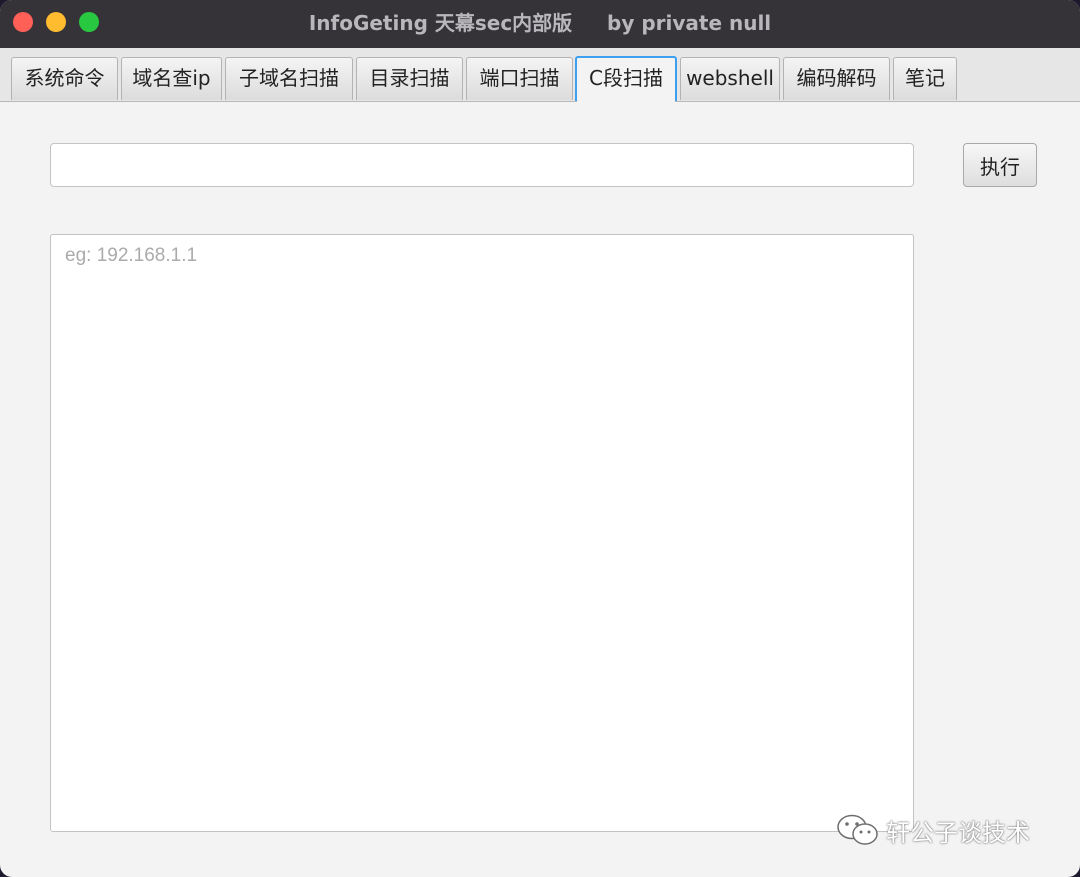 The width and height of the screenshot is (1080, 877). Describe the element at coordinates (519, 78) in the screenshot. I see `tab-port-scan: 端口扫描` at that location.